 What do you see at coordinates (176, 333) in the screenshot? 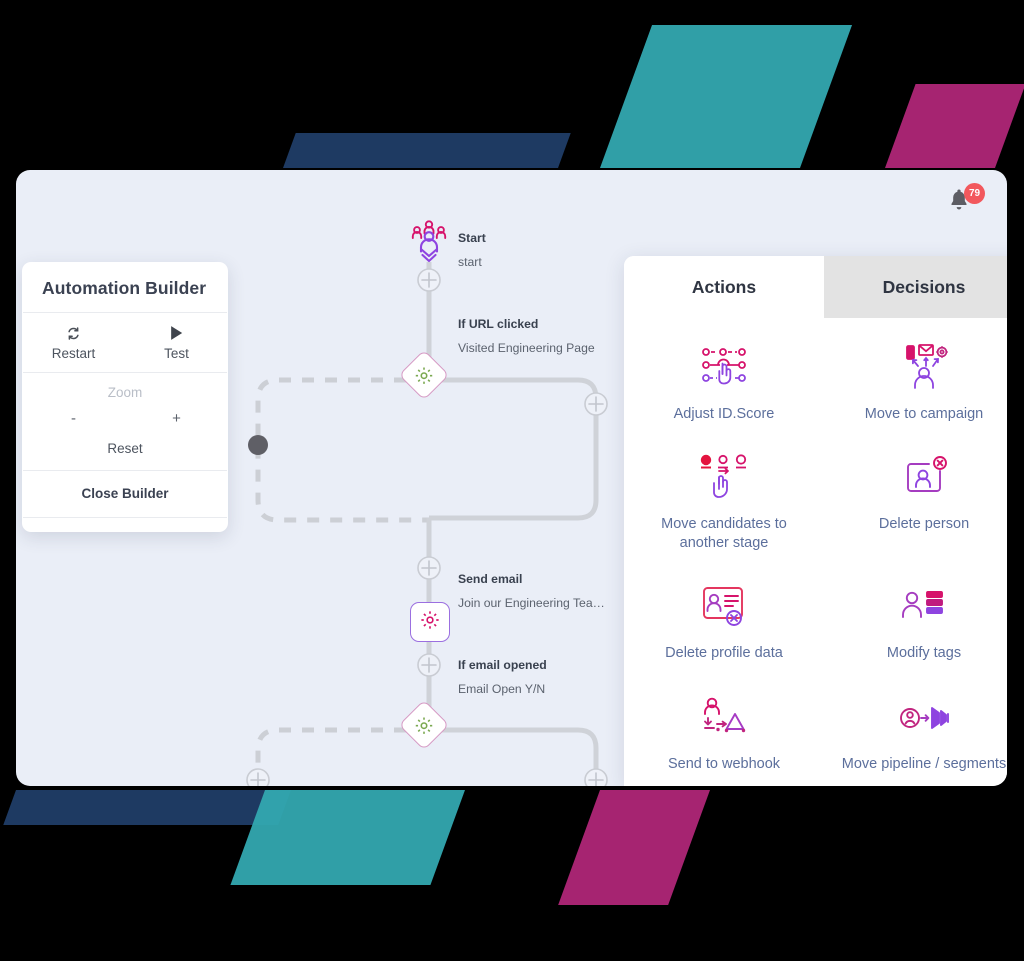
I see `play-icon` at bounding box center [176, 333].